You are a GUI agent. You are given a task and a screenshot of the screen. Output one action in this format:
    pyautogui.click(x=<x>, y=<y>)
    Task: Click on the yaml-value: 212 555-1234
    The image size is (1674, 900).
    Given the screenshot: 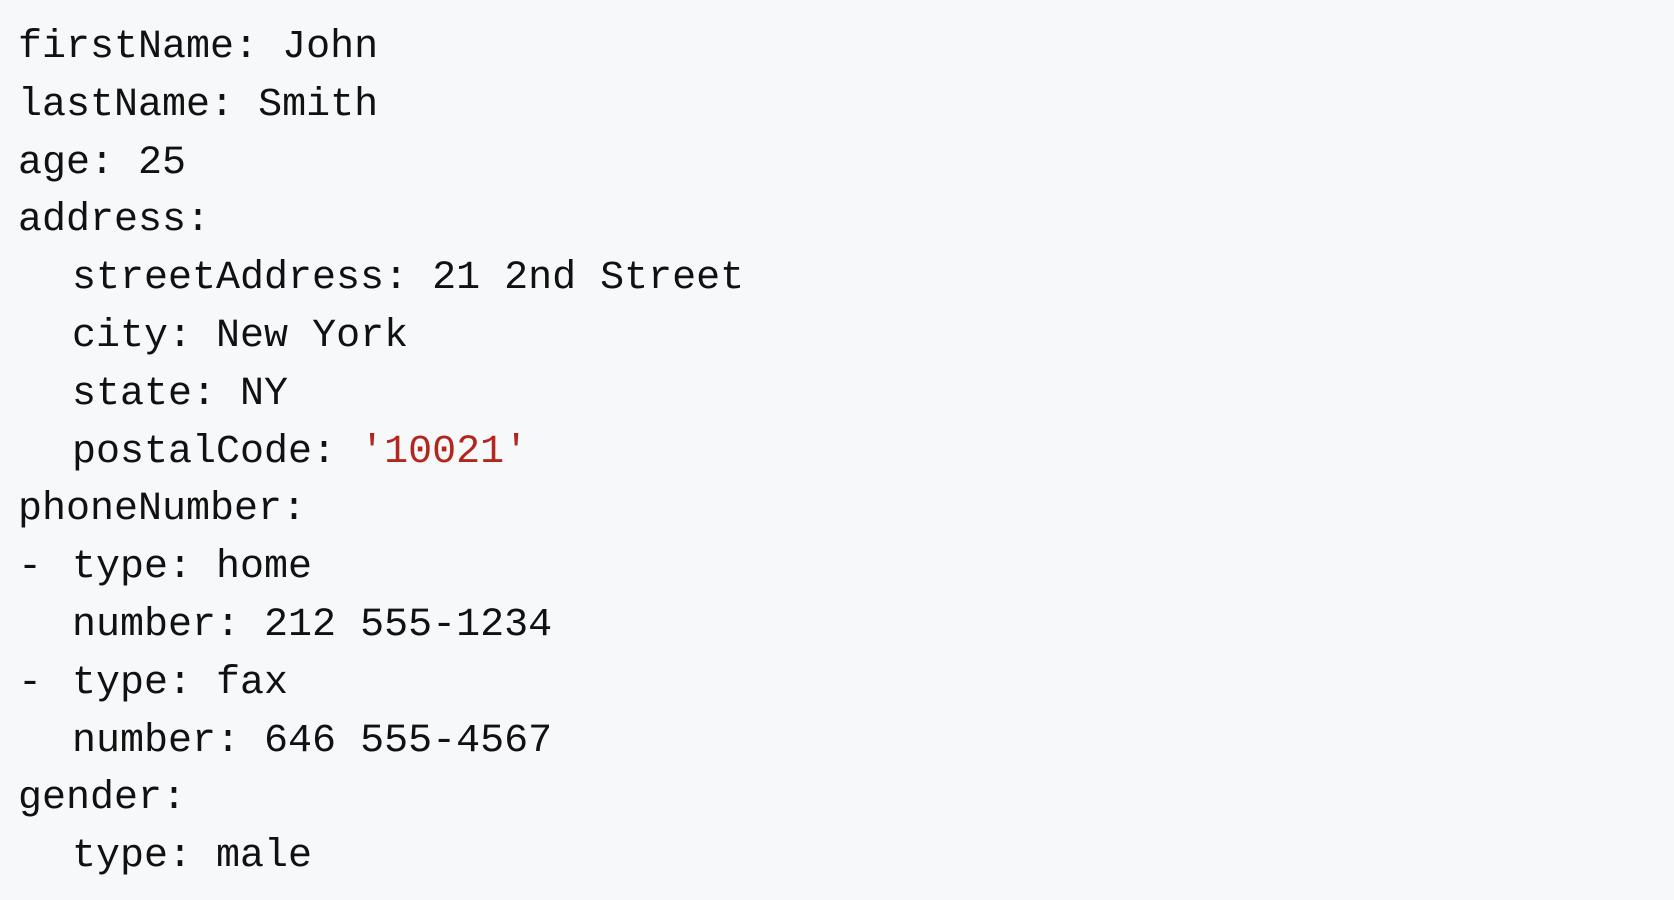 What is the action you would take?
    pyautogui.click(x=408, y=625)
    